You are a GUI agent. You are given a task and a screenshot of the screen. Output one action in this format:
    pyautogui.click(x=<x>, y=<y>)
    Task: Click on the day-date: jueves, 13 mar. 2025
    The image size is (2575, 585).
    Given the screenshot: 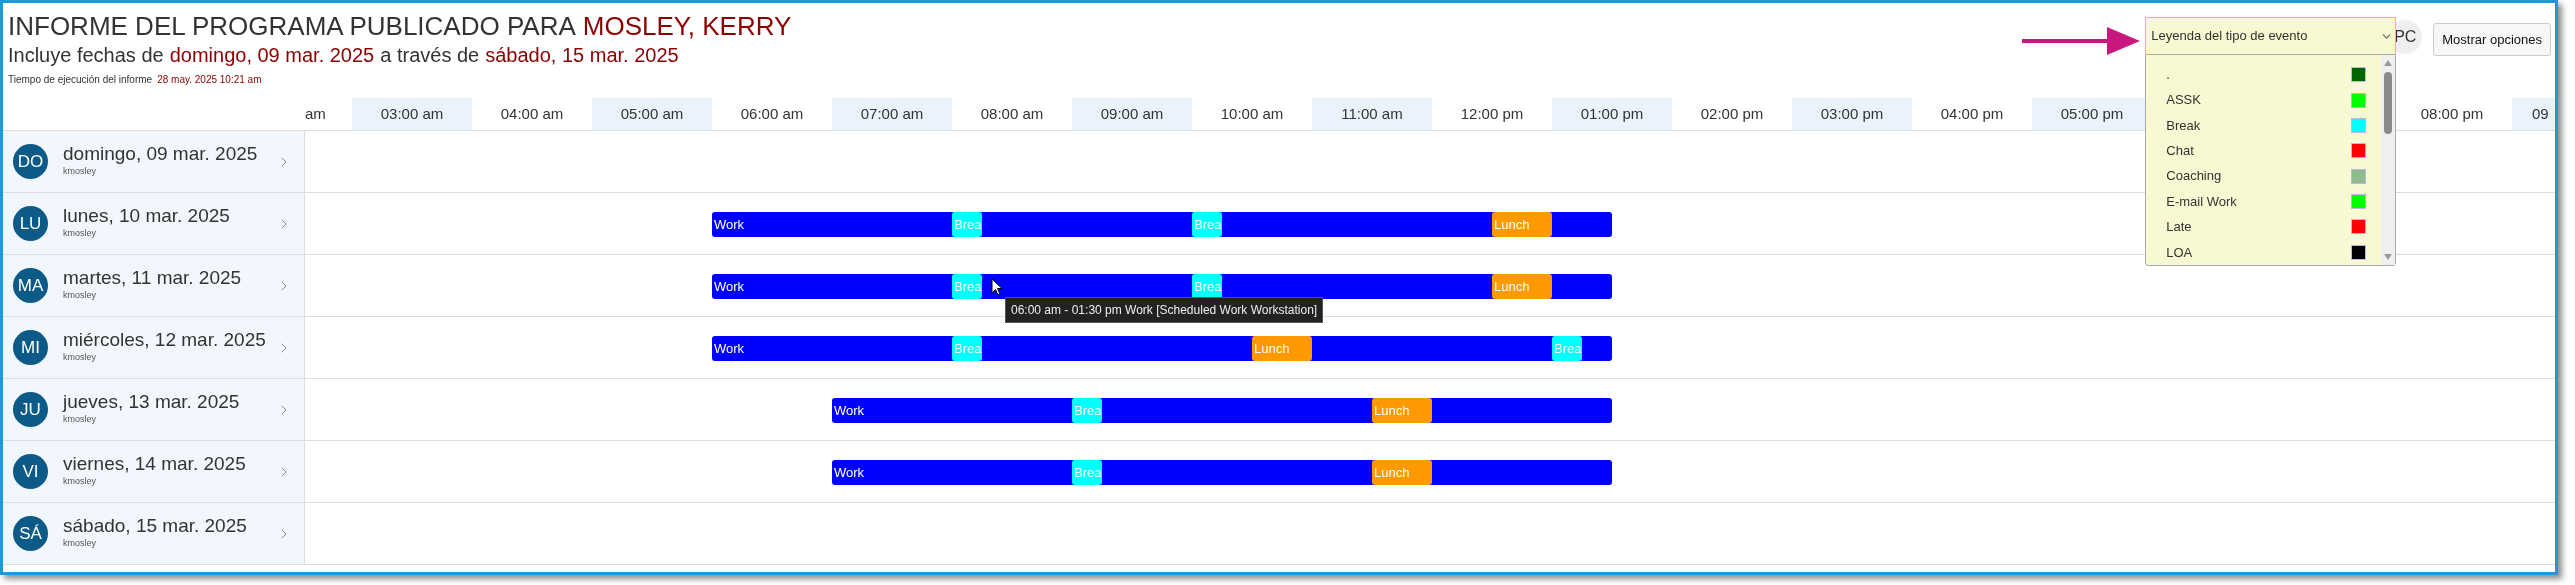 What is the action you would take?
    pyautogui.click(x=152, y=401)
    